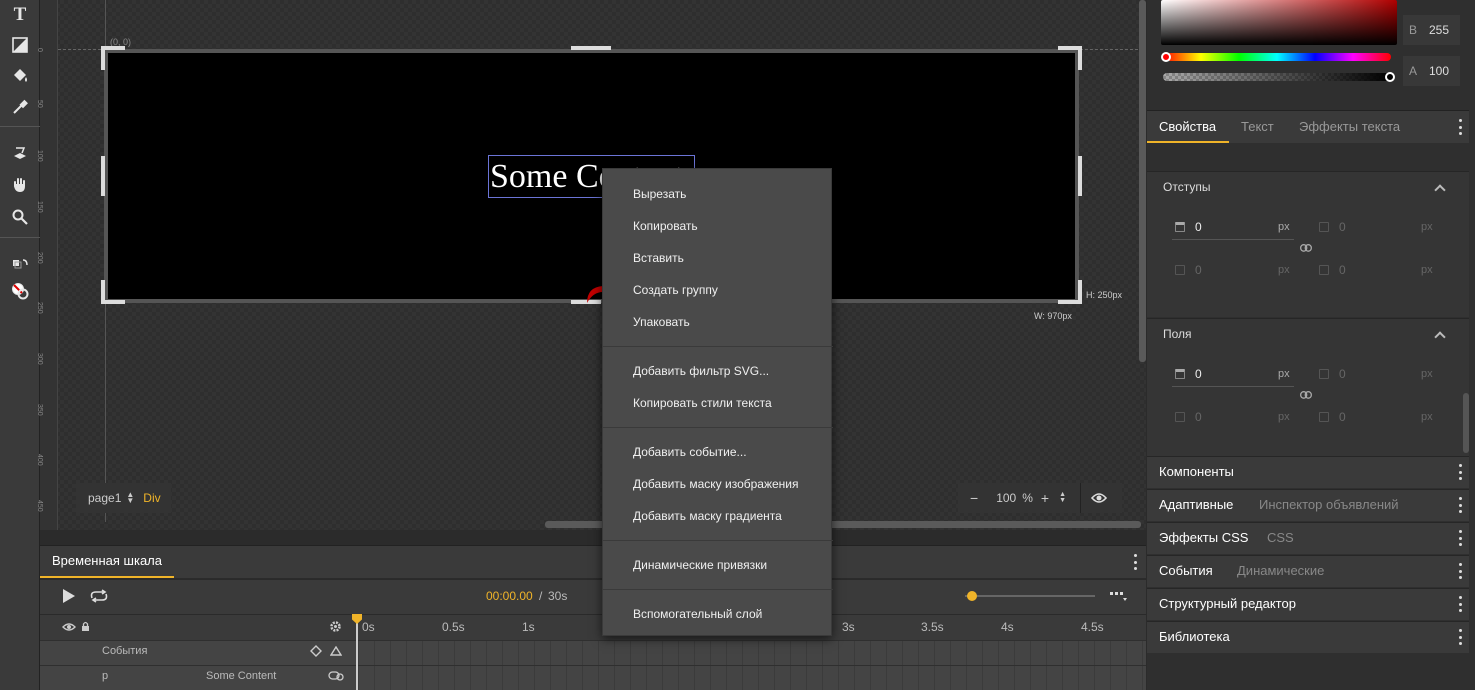 This screenshot has width=1475, height=690. Describe the element at coordinates (1142, 181) in the screenshot. I see `stage-vertical-scrollbar` at that location.